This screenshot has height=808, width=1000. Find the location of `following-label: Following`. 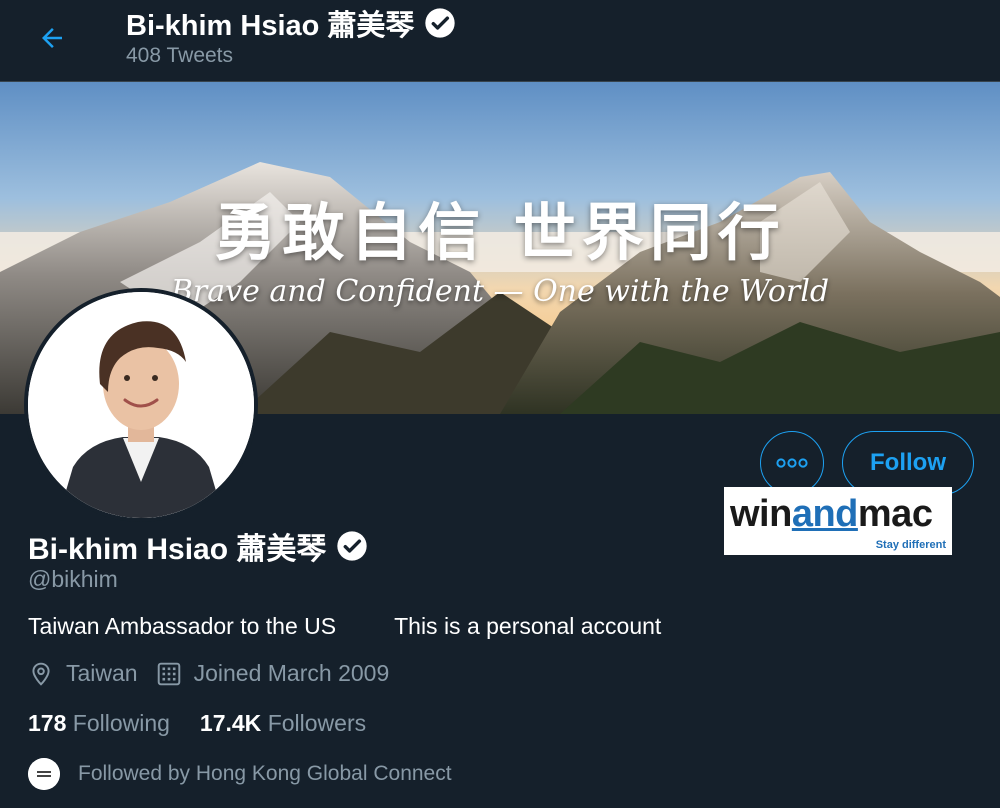

following-label: Following is located at coordinates (121, 723).